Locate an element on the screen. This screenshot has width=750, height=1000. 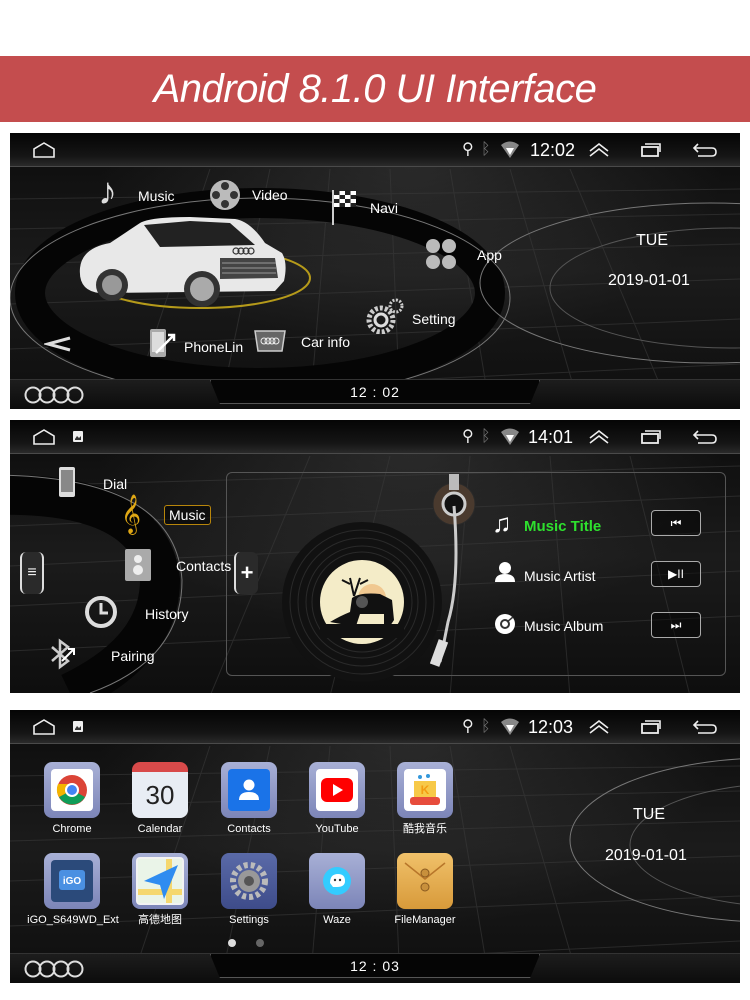
tonearm is located at coordinates (453, 570).